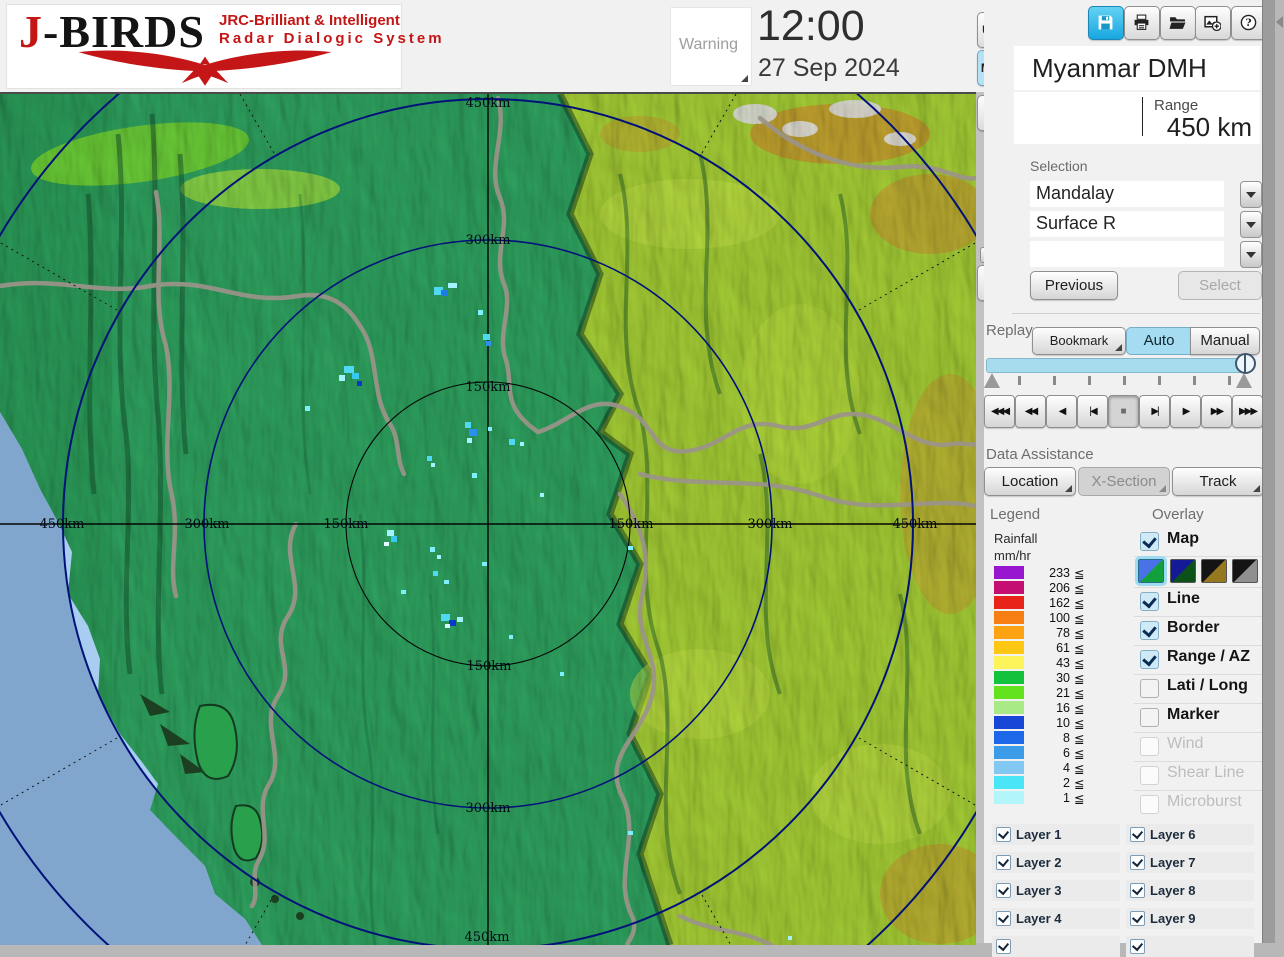 This screenshot has height=957, width=1284. Describe the element at coordinates (1056, 946) in the screenshot. I see `layer-5-row-partial` at that location.